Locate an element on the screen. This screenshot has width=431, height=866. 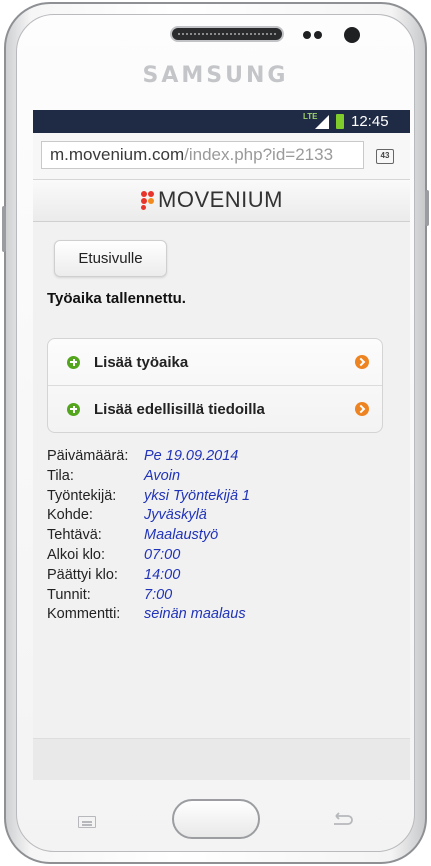
page-footer is located at coordinates (221, 759).